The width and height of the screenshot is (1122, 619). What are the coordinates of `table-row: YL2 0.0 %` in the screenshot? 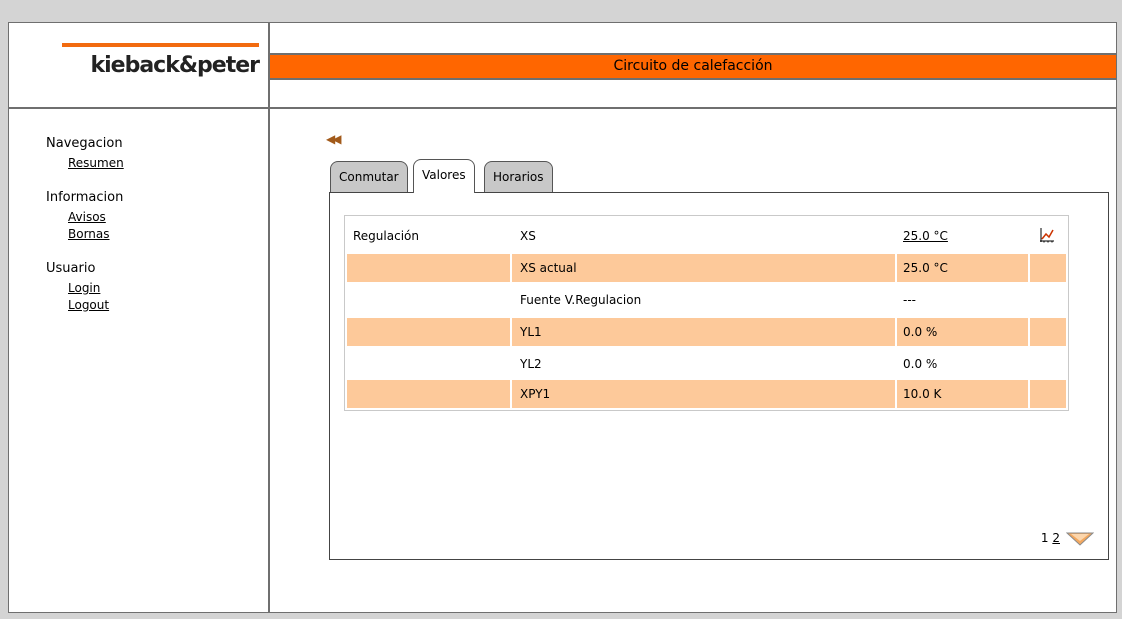 It's located at (706, 364).